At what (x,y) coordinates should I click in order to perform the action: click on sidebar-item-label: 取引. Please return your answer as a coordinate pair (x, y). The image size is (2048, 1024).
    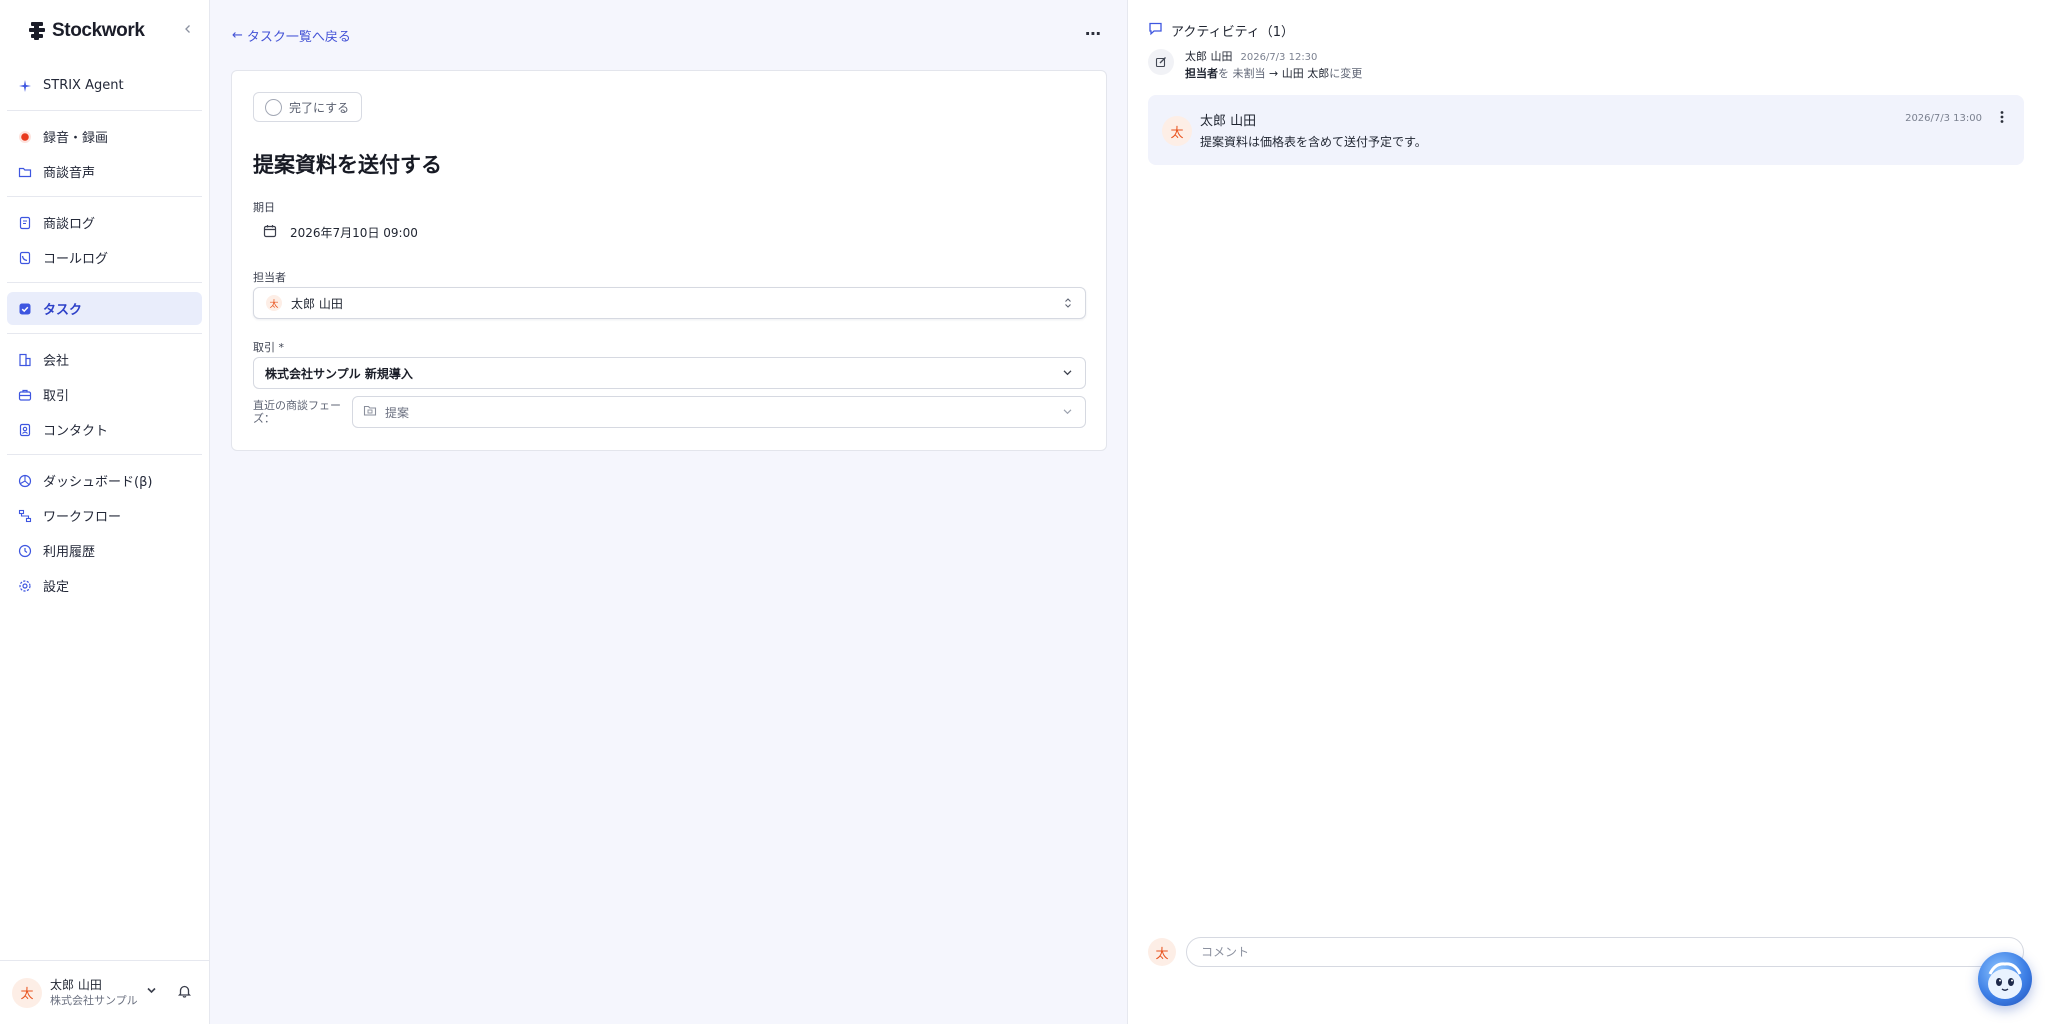
    Looking at the image, I should click on (56, 396).